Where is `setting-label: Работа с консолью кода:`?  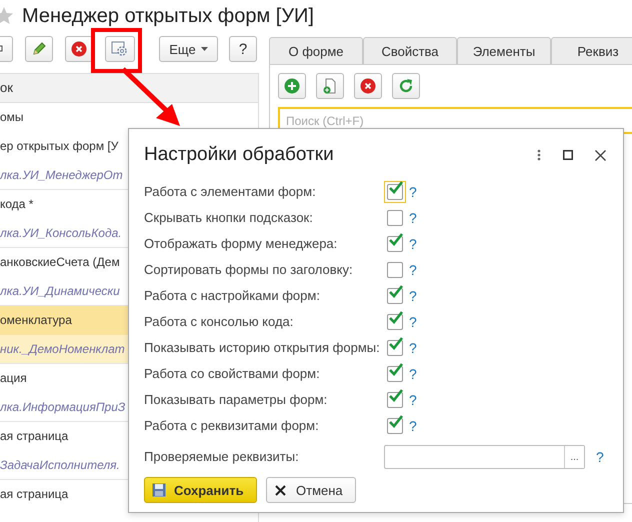 setting-label: Работа с консолью кода: is located at coordinates (219, 322).